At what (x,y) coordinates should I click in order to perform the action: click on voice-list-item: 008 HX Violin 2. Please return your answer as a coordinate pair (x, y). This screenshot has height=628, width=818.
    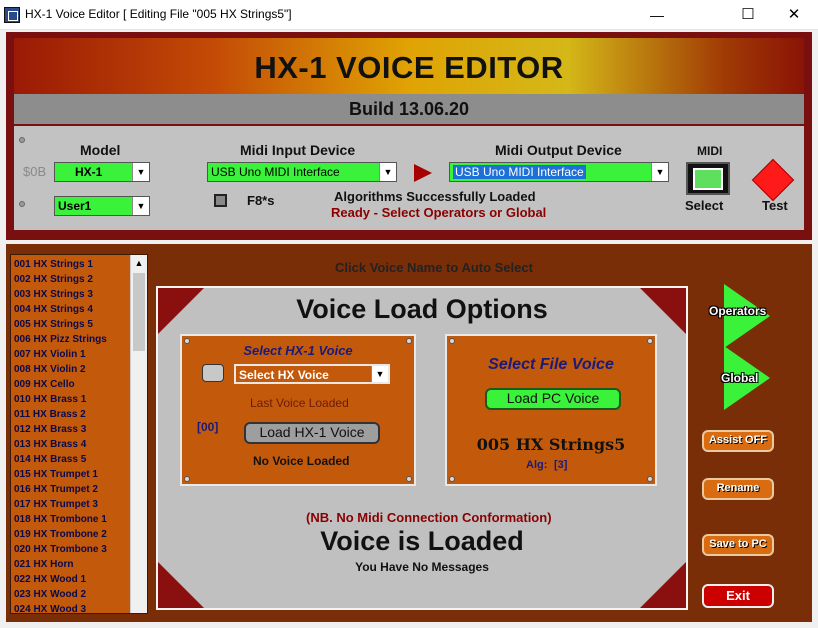
    Looking at the image, I should click on (70, 369).